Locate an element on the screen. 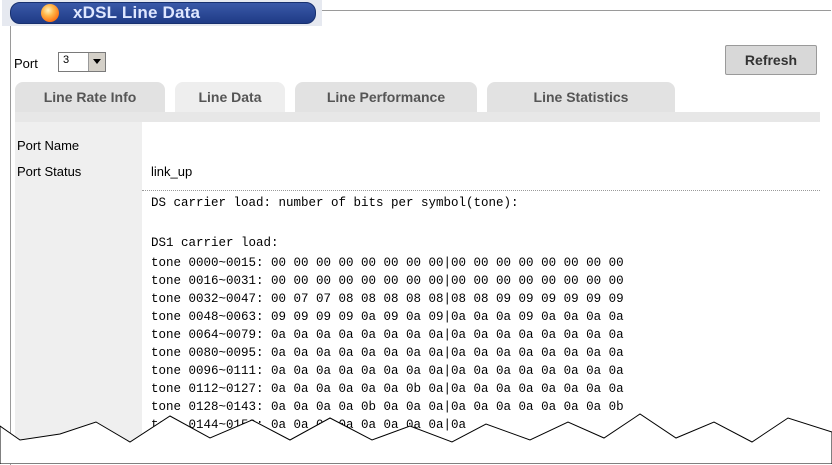 The image size is (832, 465). tab-line-performance: Line Performance is located at coordinates (386, 97).